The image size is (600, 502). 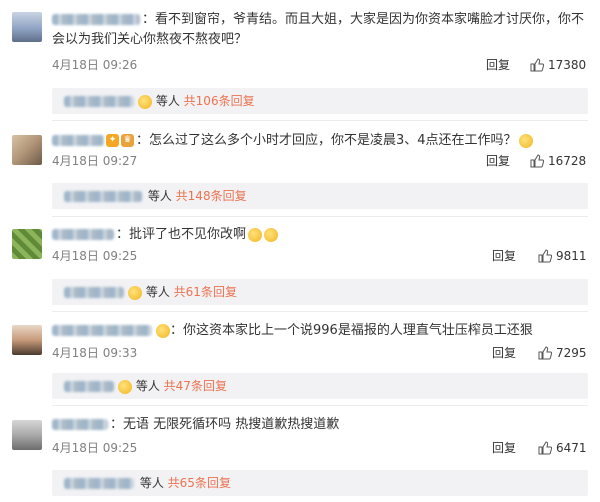 What do you see at coordinates (95, 65) in the screenshot?
I see `comment-date: 4月18日 09:26` at bounding box center [95, 65].